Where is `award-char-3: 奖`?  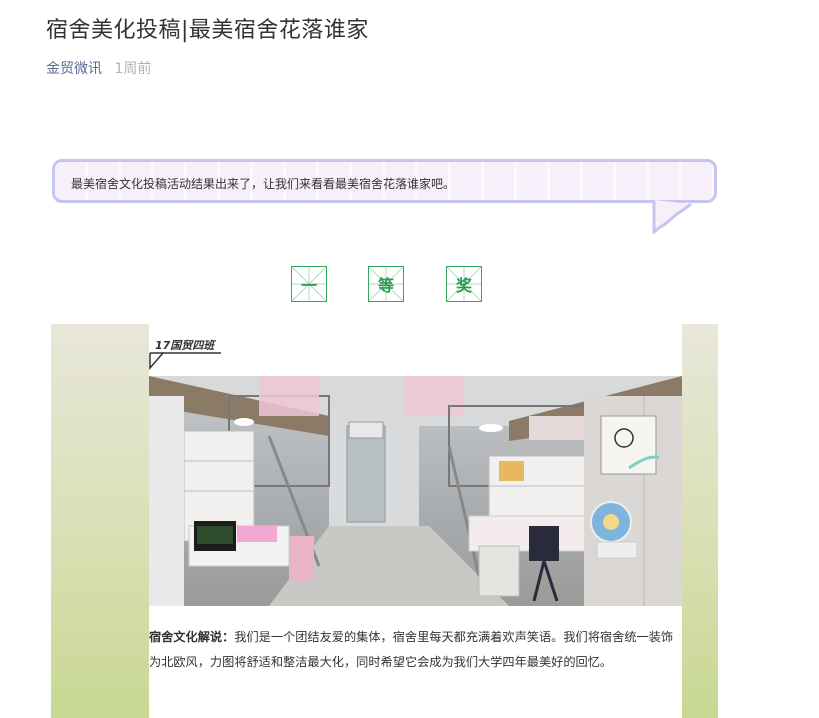 award-char-3: 奖 is located at coordinates (464, 284).